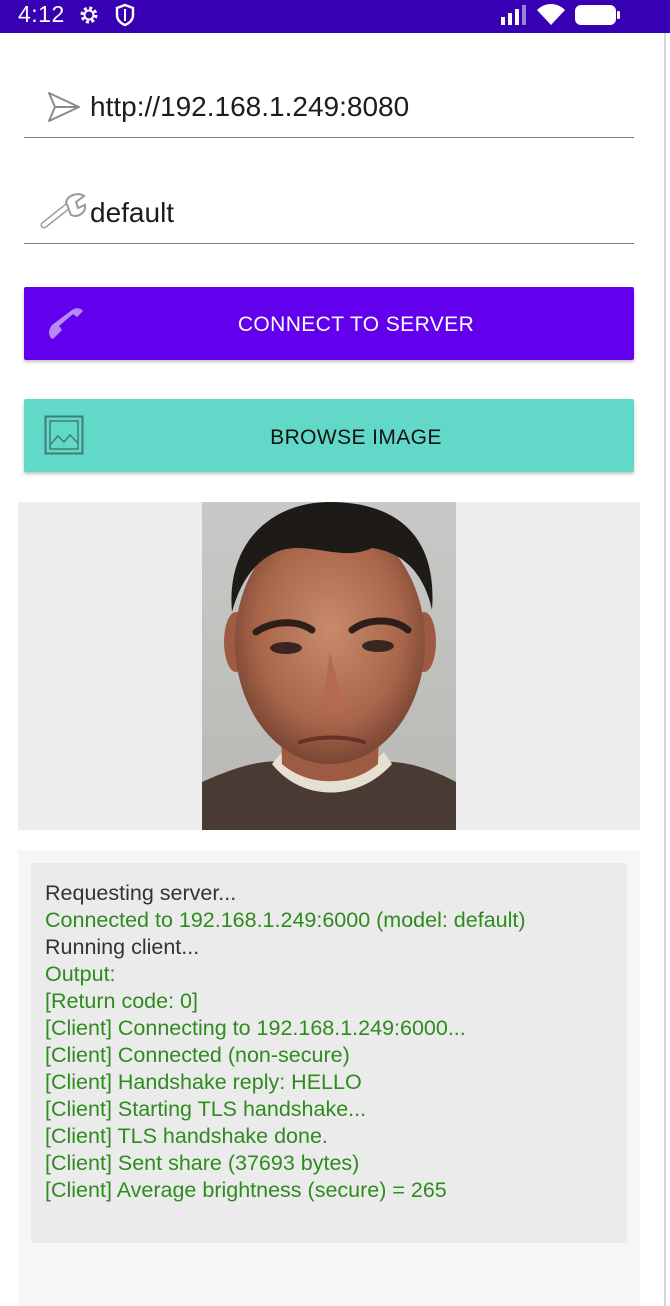 This screenshot has width=670, height=1306. Describe the element at coordinates (197, 1055) in the screenshot. I see `log-line: [Client] Connected (non-secure)` at that location.